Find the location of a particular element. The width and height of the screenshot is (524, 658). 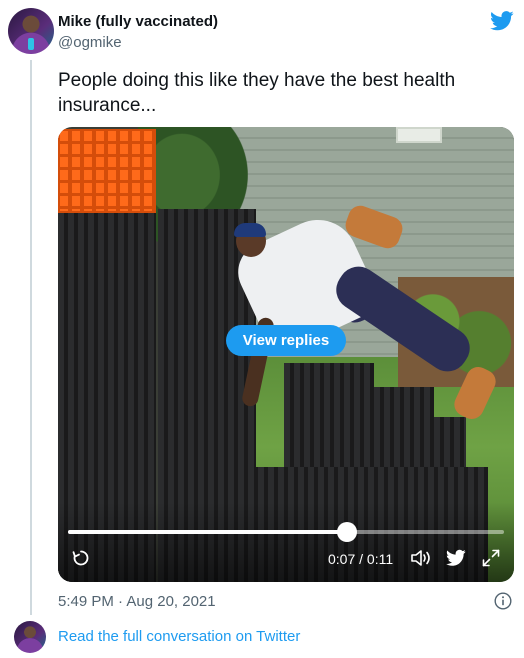

tweet-timestamp: 5:49 PM · Aug 20, 2021 is located at coordinates (137, 601).